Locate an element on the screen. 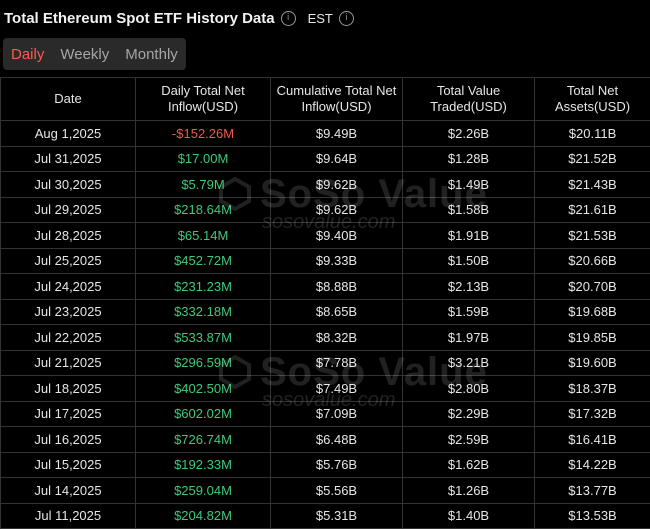 The image size is (650, 529). timezone-label: EST is located at coordinates (320, 18).